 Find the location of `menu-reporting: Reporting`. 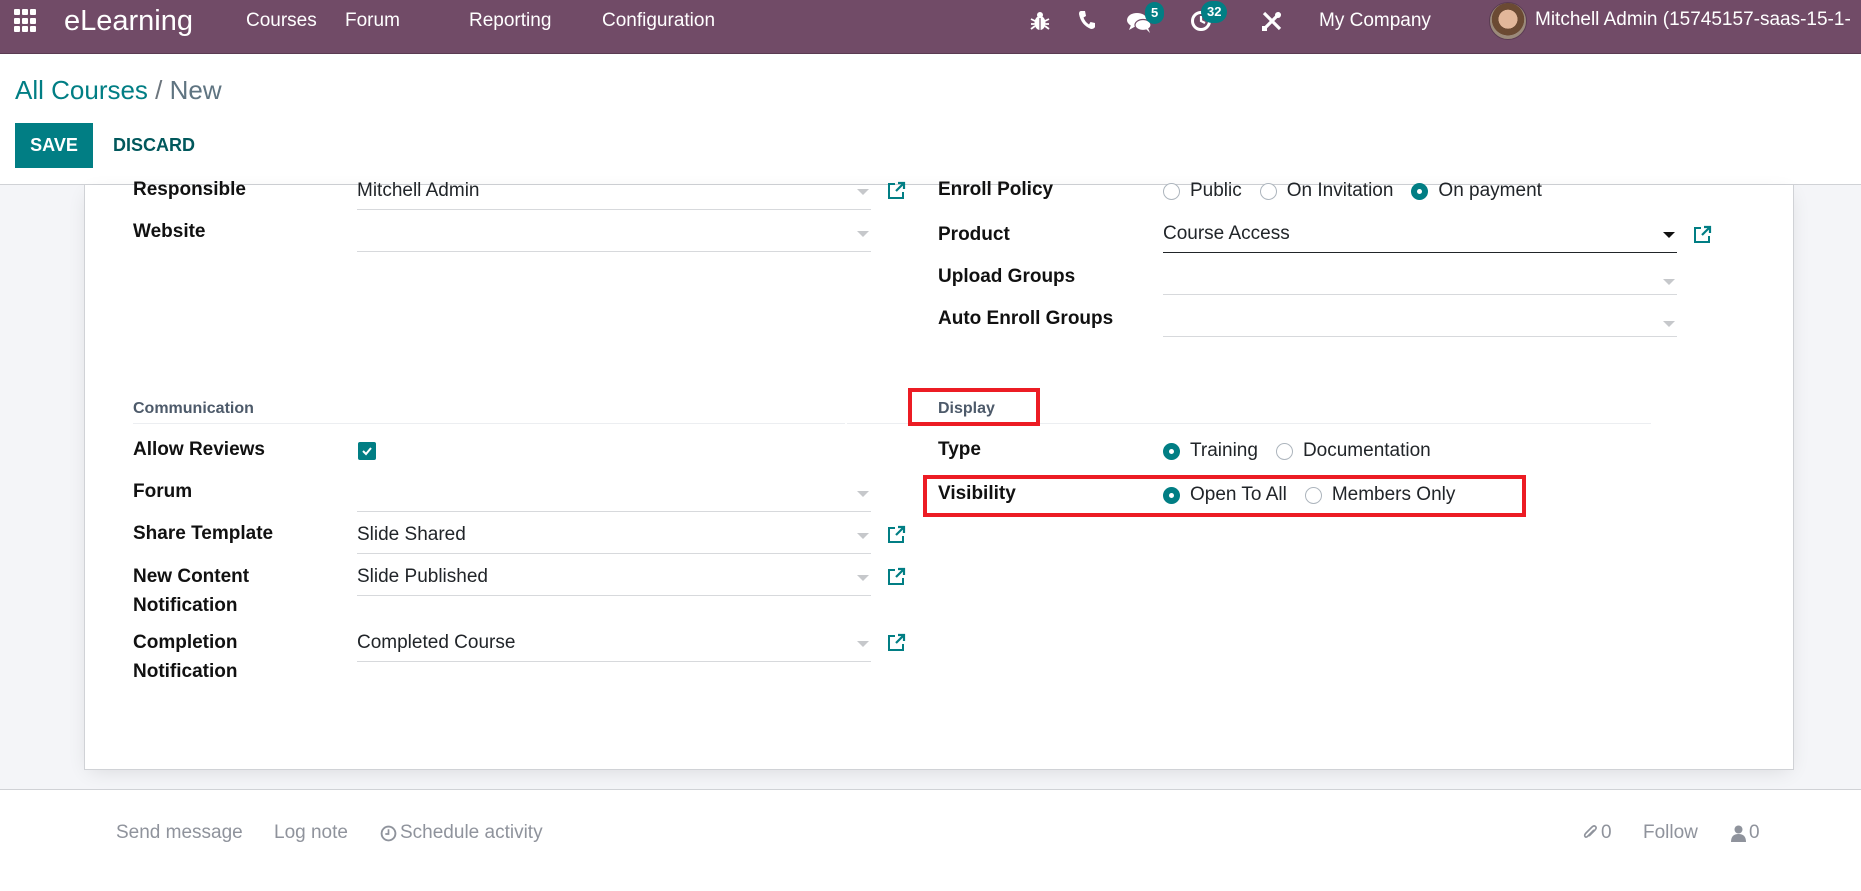

menu-reporting: Reporting is located at coordinates (510, 21).